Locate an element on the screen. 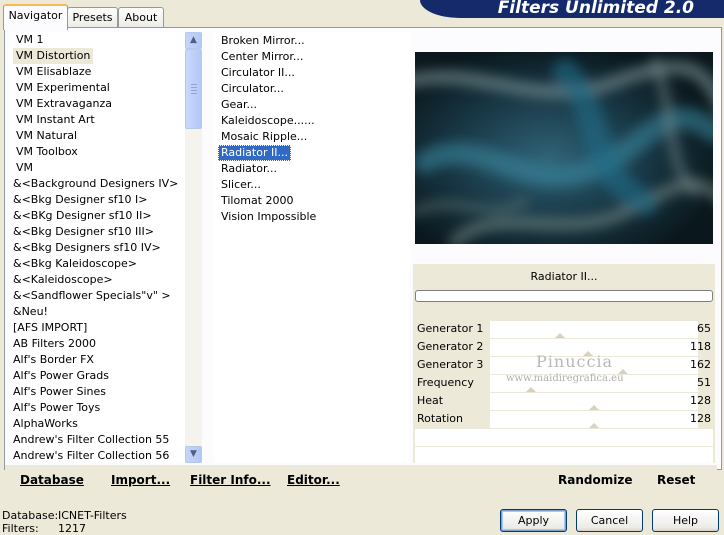 The image size is (724, 535). category-item: &<Bkg Designer sf10 I> is located at coordinates (80, 200).